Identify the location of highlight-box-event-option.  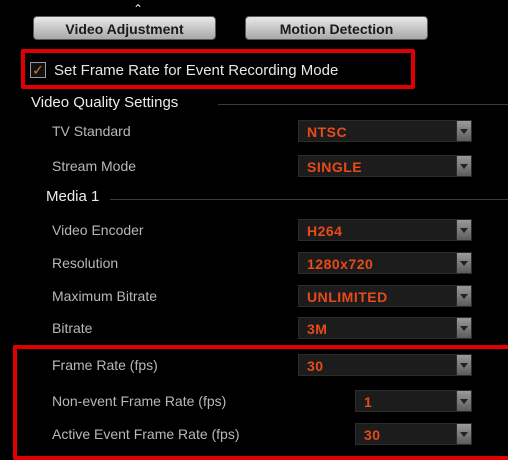
(218, 69).